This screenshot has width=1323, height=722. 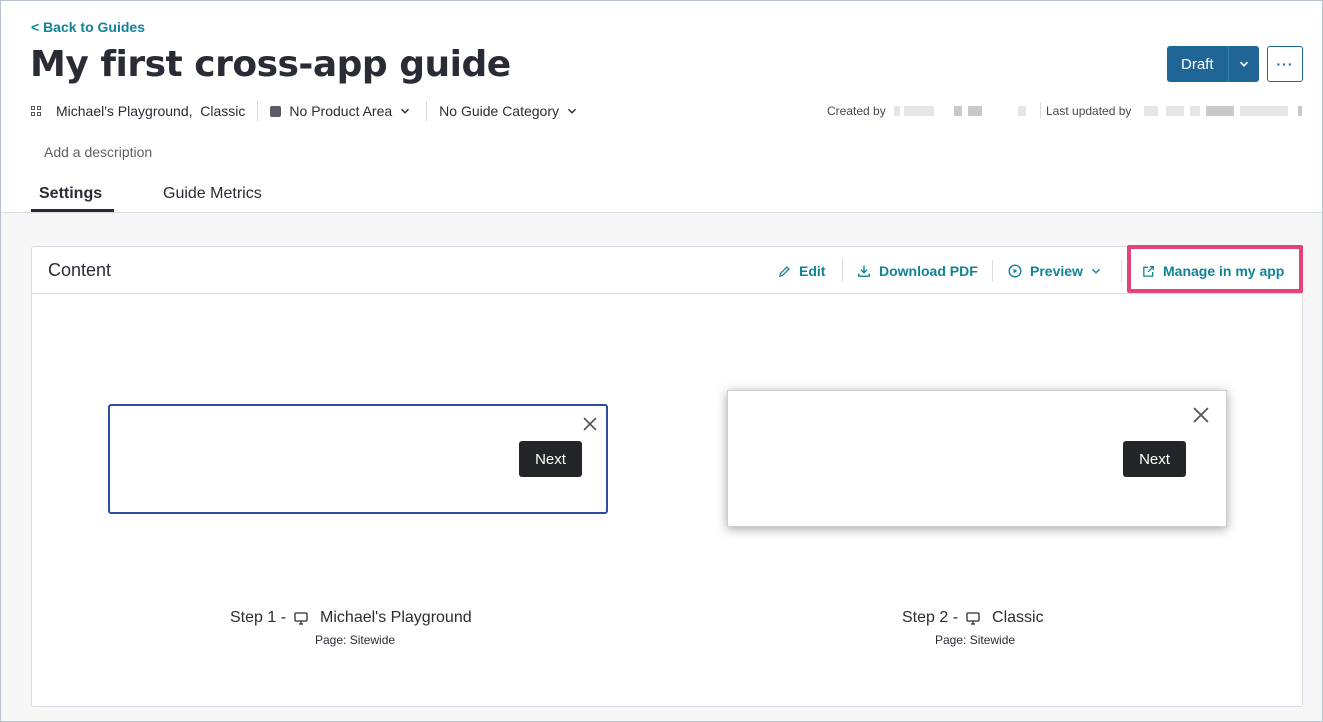 What do you see at coordinates (856, 111) in the screenshot?
I see `created-by-label: Created by` at bounding box center [856, 111].